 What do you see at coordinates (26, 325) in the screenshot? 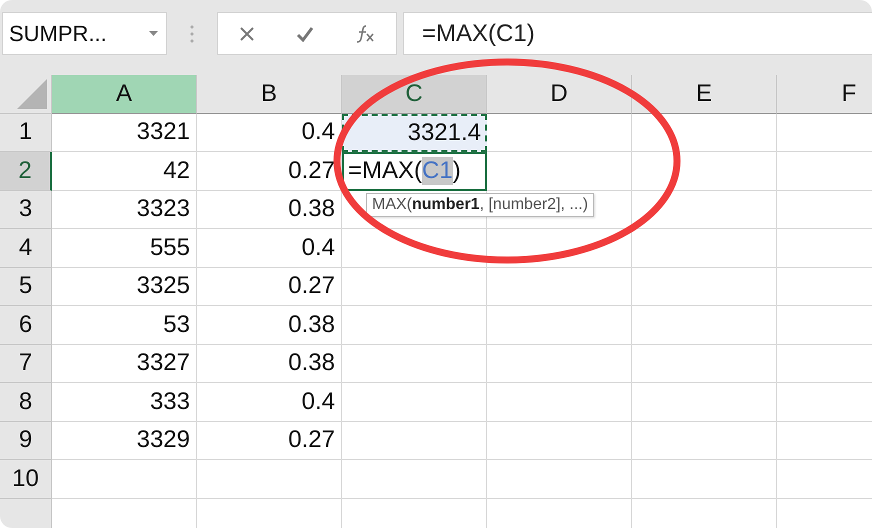
I see `row-header: 6` at bounding box center [26, 325].